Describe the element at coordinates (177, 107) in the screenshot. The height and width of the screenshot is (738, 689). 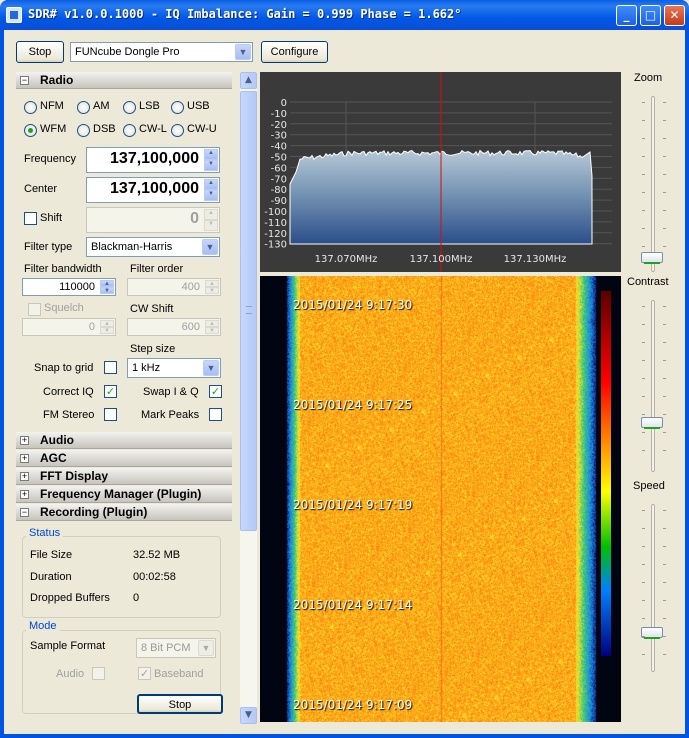
I see `mode-usb-radio` at that location.